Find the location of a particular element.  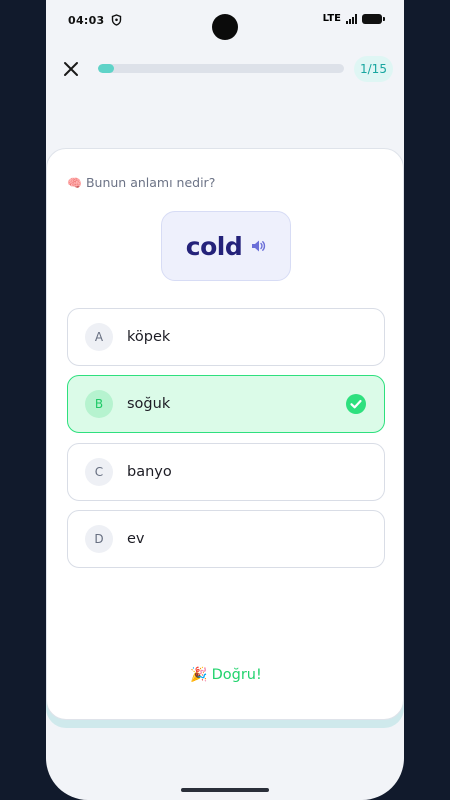

option-text: ev is located at coordinates (136, 539).